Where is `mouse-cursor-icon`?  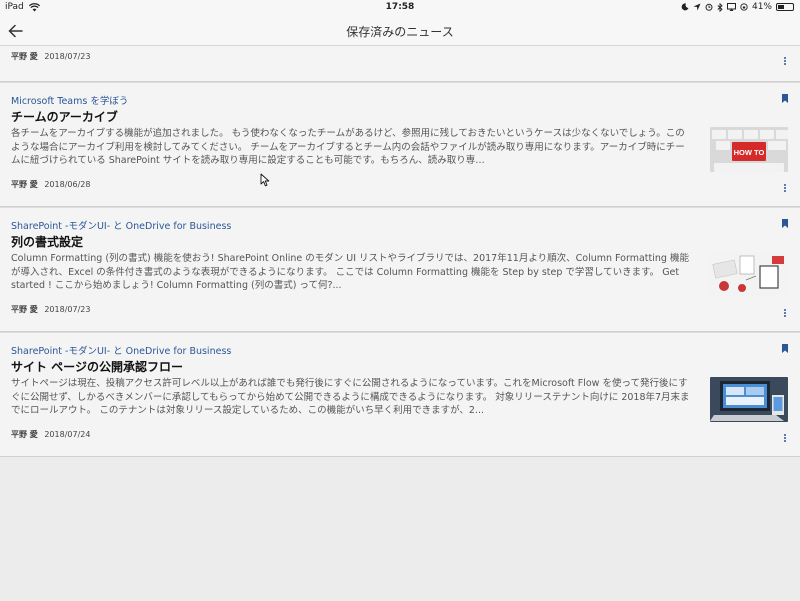 mouse-cursor-icon is located at coordinates (265, 180).